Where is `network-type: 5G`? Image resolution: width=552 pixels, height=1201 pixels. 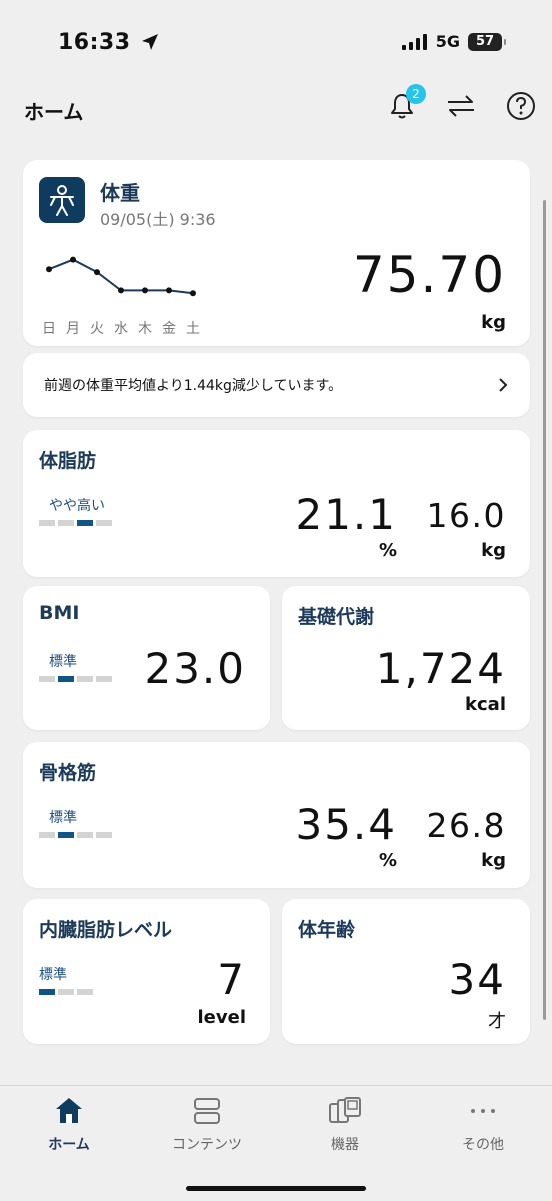 network-type: 5G is located at coordinates (447, 41).